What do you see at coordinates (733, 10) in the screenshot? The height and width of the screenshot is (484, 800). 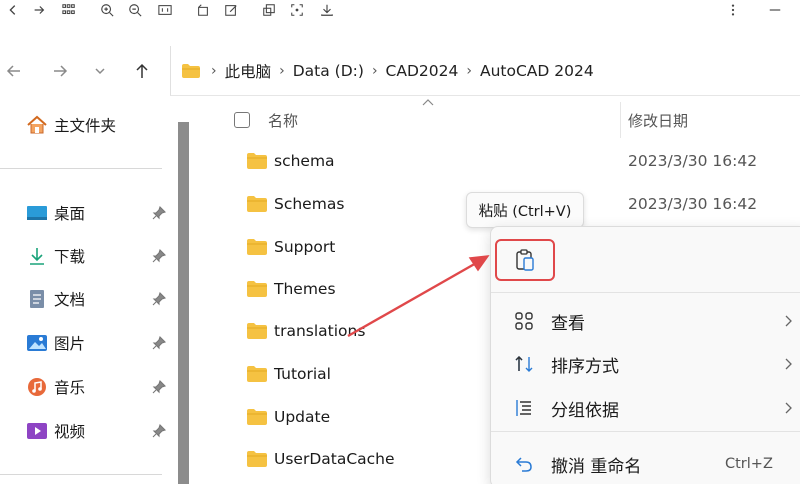 I see `more-icon` at bounding box center [733, 10].